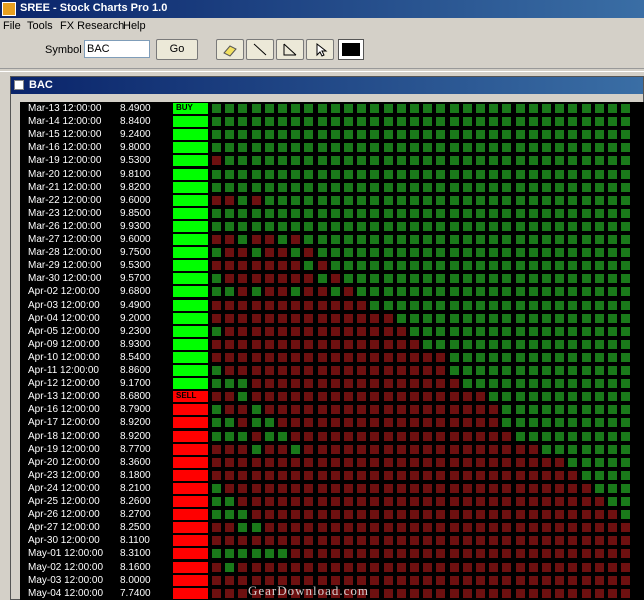  Describe the element at coordinates (134, 26) in the screenshot. I see `menu-help: Help` at that location.